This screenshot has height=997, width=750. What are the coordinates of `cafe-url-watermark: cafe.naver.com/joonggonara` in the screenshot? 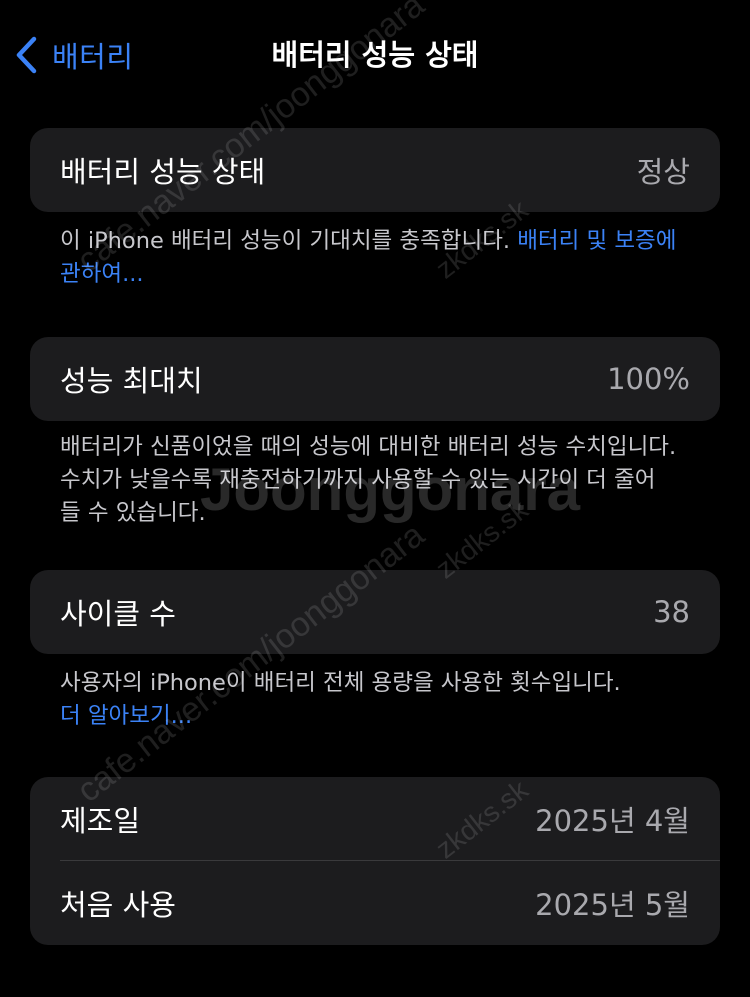 It's located at (251, 662).